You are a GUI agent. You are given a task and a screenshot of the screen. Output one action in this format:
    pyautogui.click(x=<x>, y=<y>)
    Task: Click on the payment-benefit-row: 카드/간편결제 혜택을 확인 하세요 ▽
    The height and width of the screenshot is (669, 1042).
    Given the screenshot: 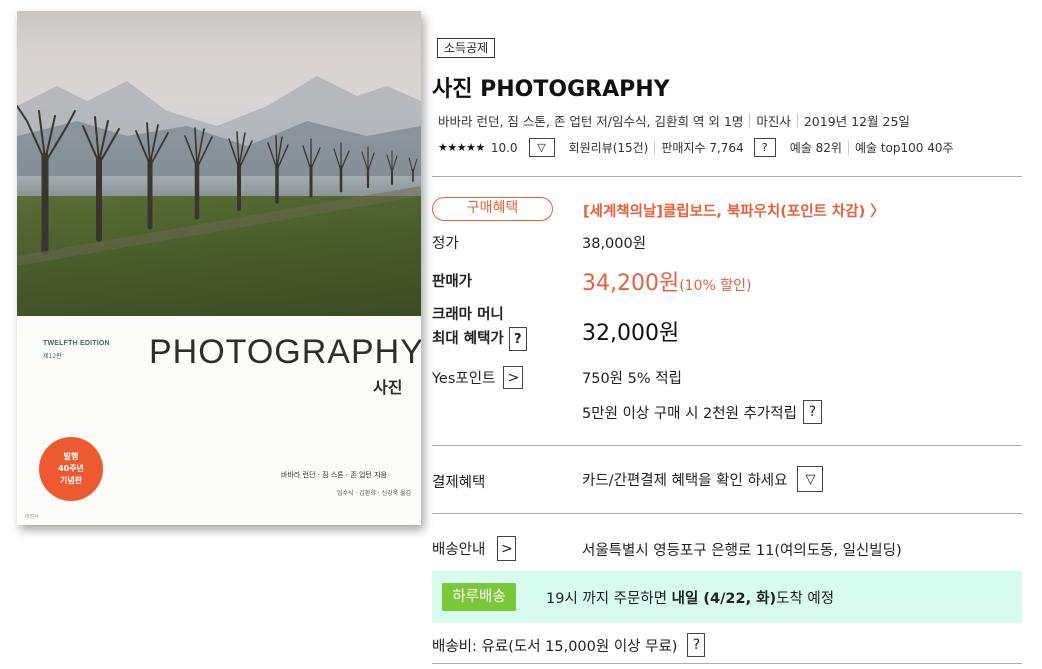 What is the action you would take?
    pyautogui.click(x=703, y=479)
    